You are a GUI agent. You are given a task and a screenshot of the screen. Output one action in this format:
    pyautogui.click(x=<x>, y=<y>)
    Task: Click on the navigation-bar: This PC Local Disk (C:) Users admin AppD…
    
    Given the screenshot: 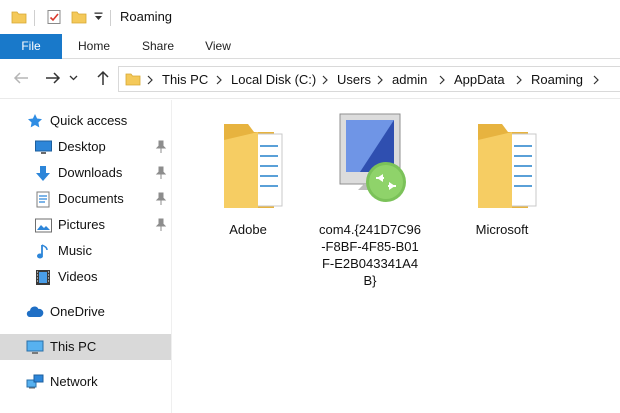 What is the action you would take?
    pyautogui.click(x=310, y=79)
    